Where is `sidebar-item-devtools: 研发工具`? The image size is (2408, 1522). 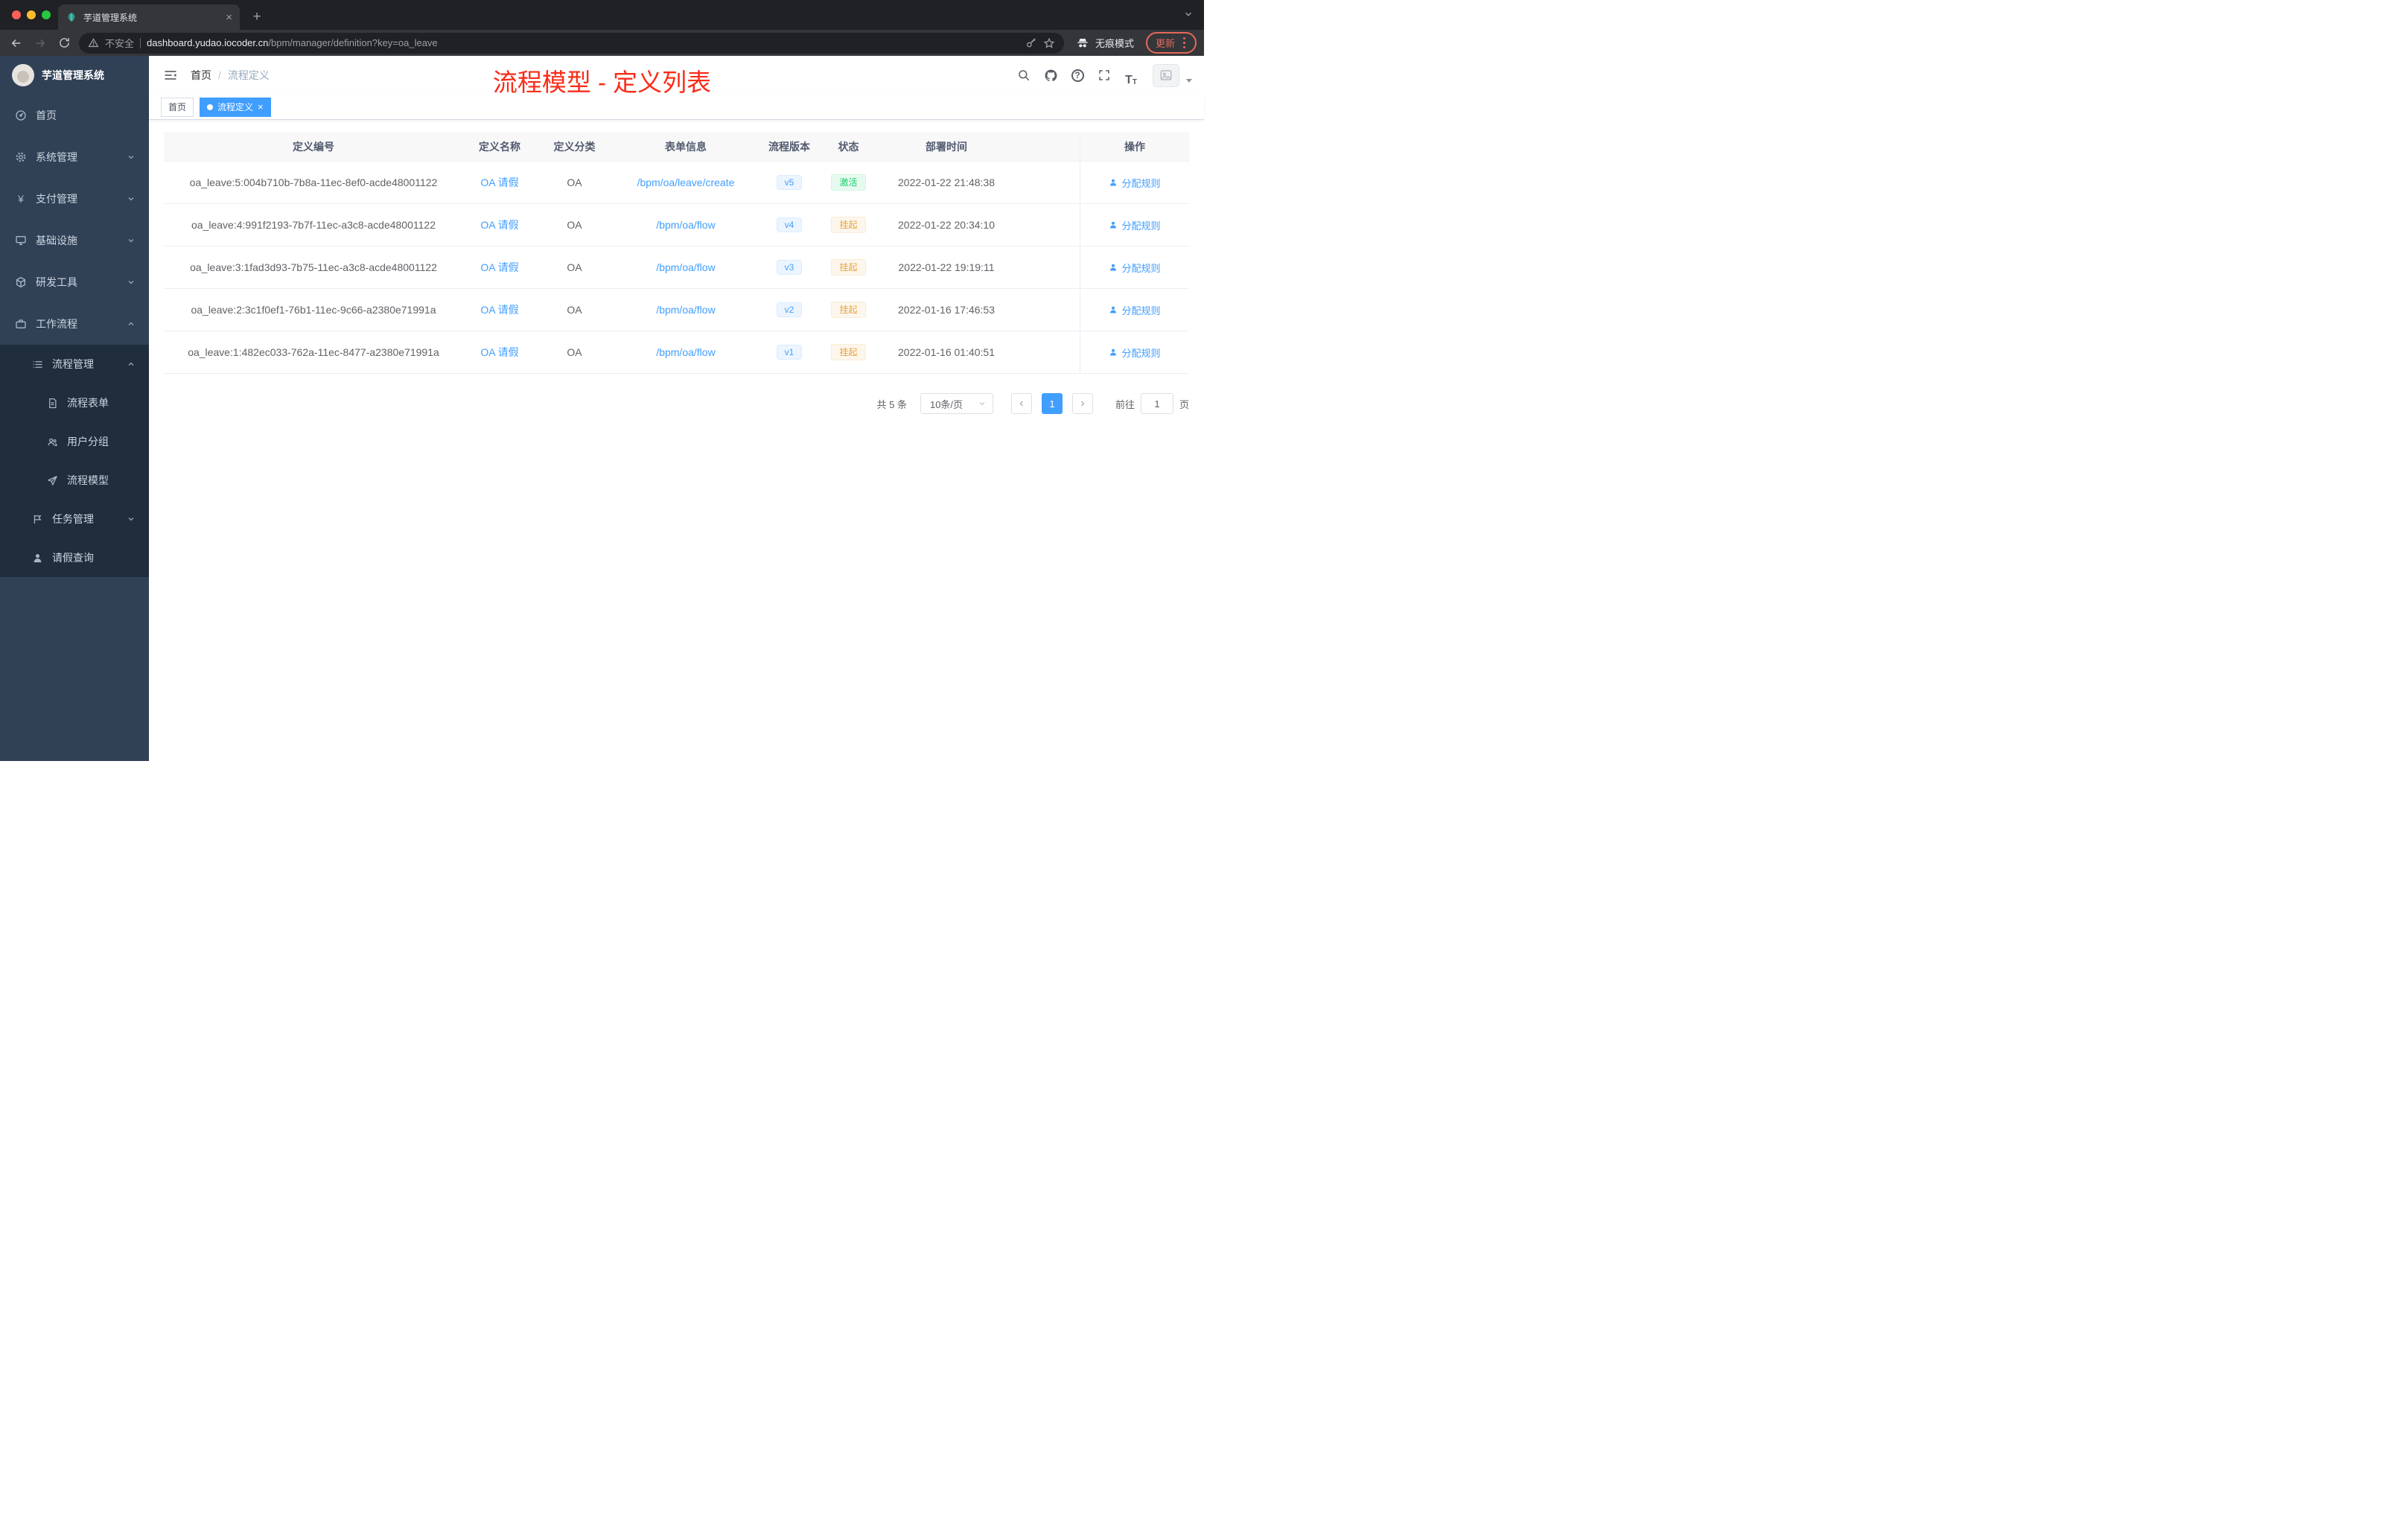
sidebar-item-devtools: 研发工具 is located at coordinates (74, 282).